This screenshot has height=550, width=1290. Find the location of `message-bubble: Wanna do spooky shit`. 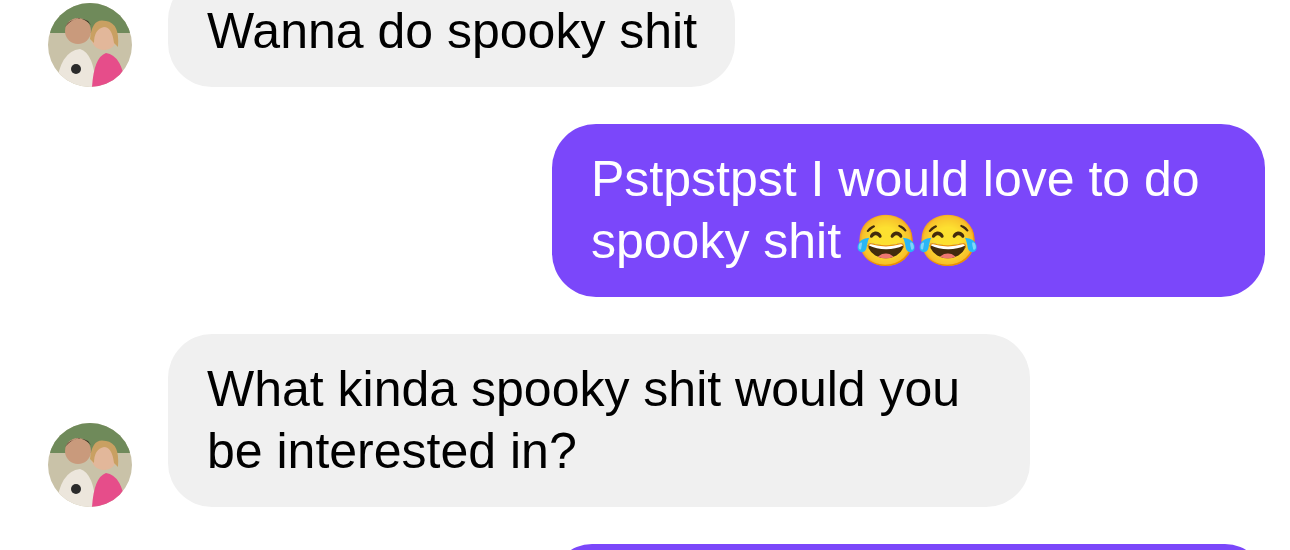

message-bubble: Wanna do spooky shit is located at coordinates (452, 43).